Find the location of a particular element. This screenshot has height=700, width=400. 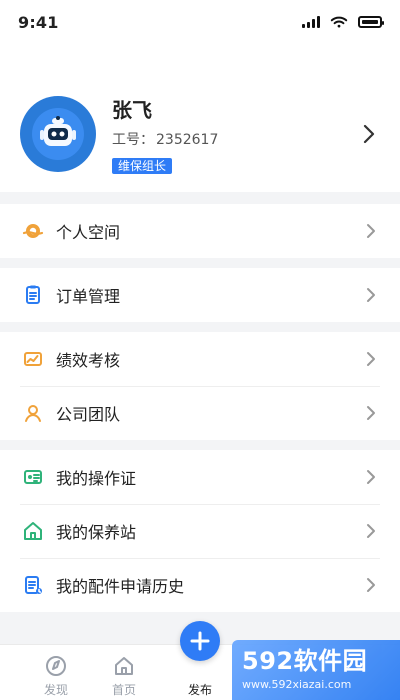

order-clipboard-icon is located at coordinates (33, 295).